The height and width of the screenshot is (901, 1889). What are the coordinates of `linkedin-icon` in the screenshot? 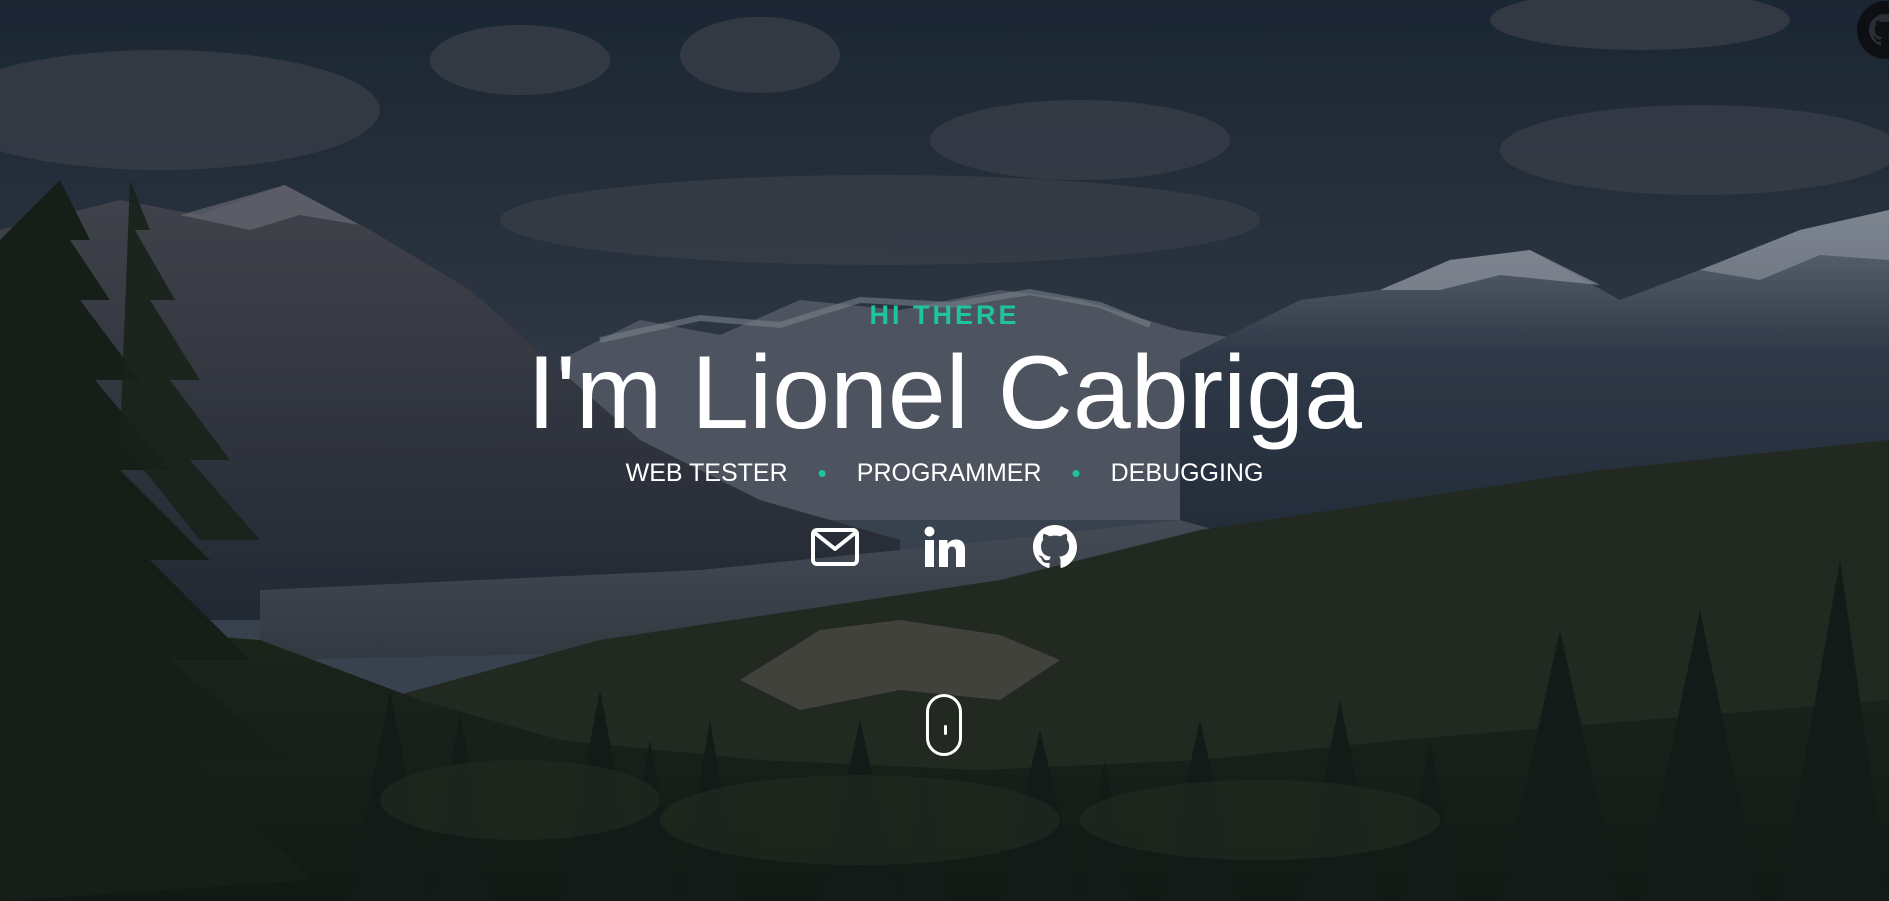 It's located at (944, 546).